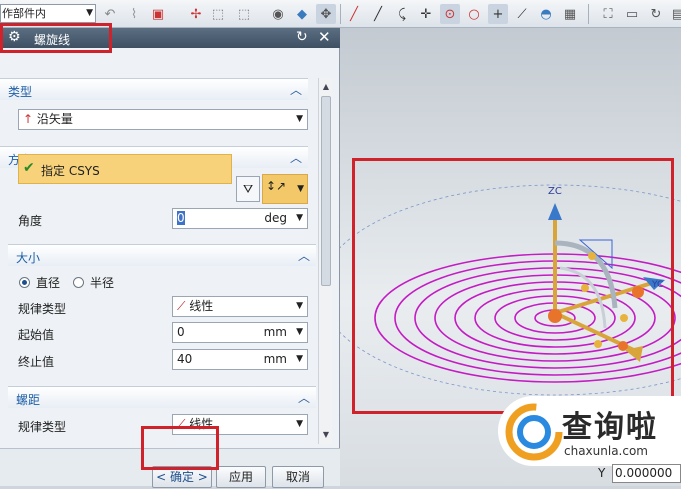  Describe the element at coordinates (42, 427) in the screenshot. I see `pitch-law-type-label: 规律类型` at that location.